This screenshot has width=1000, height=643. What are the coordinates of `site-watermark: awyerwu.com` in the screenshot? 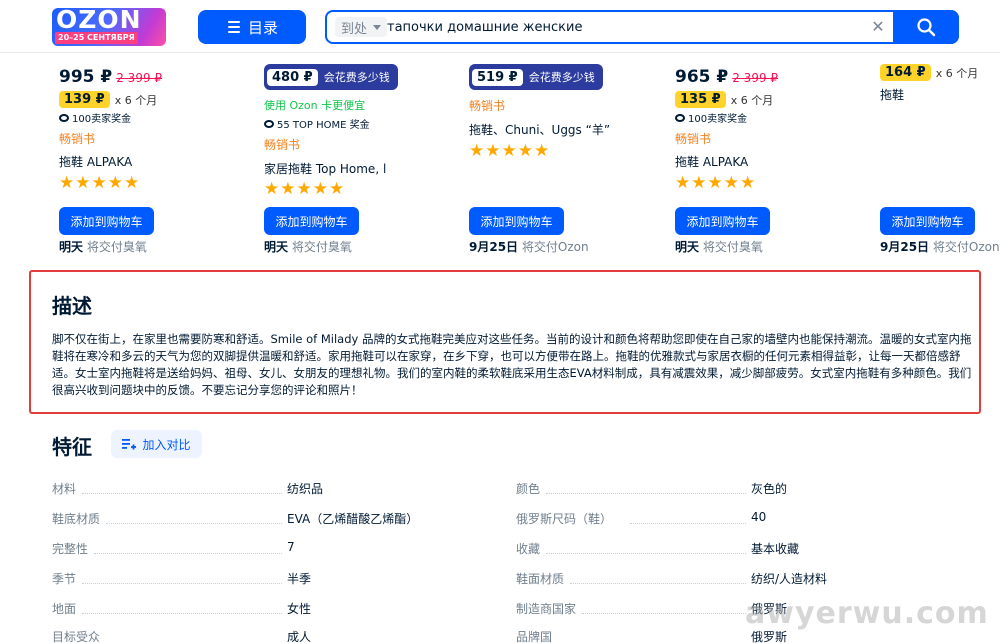 It's located at (867, 613).